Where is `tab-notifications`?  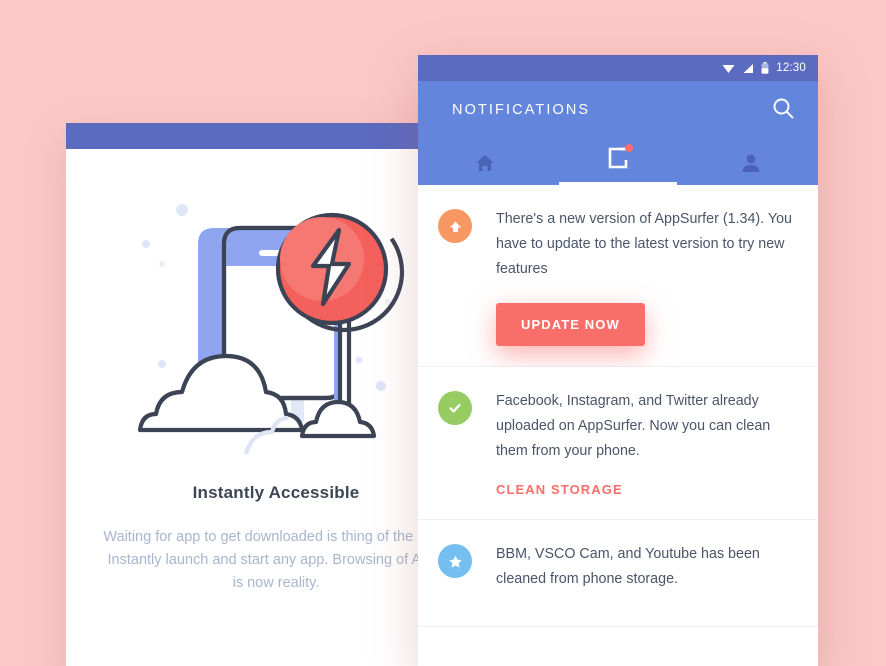 tab-notifications is located at coordinates (617, 162).